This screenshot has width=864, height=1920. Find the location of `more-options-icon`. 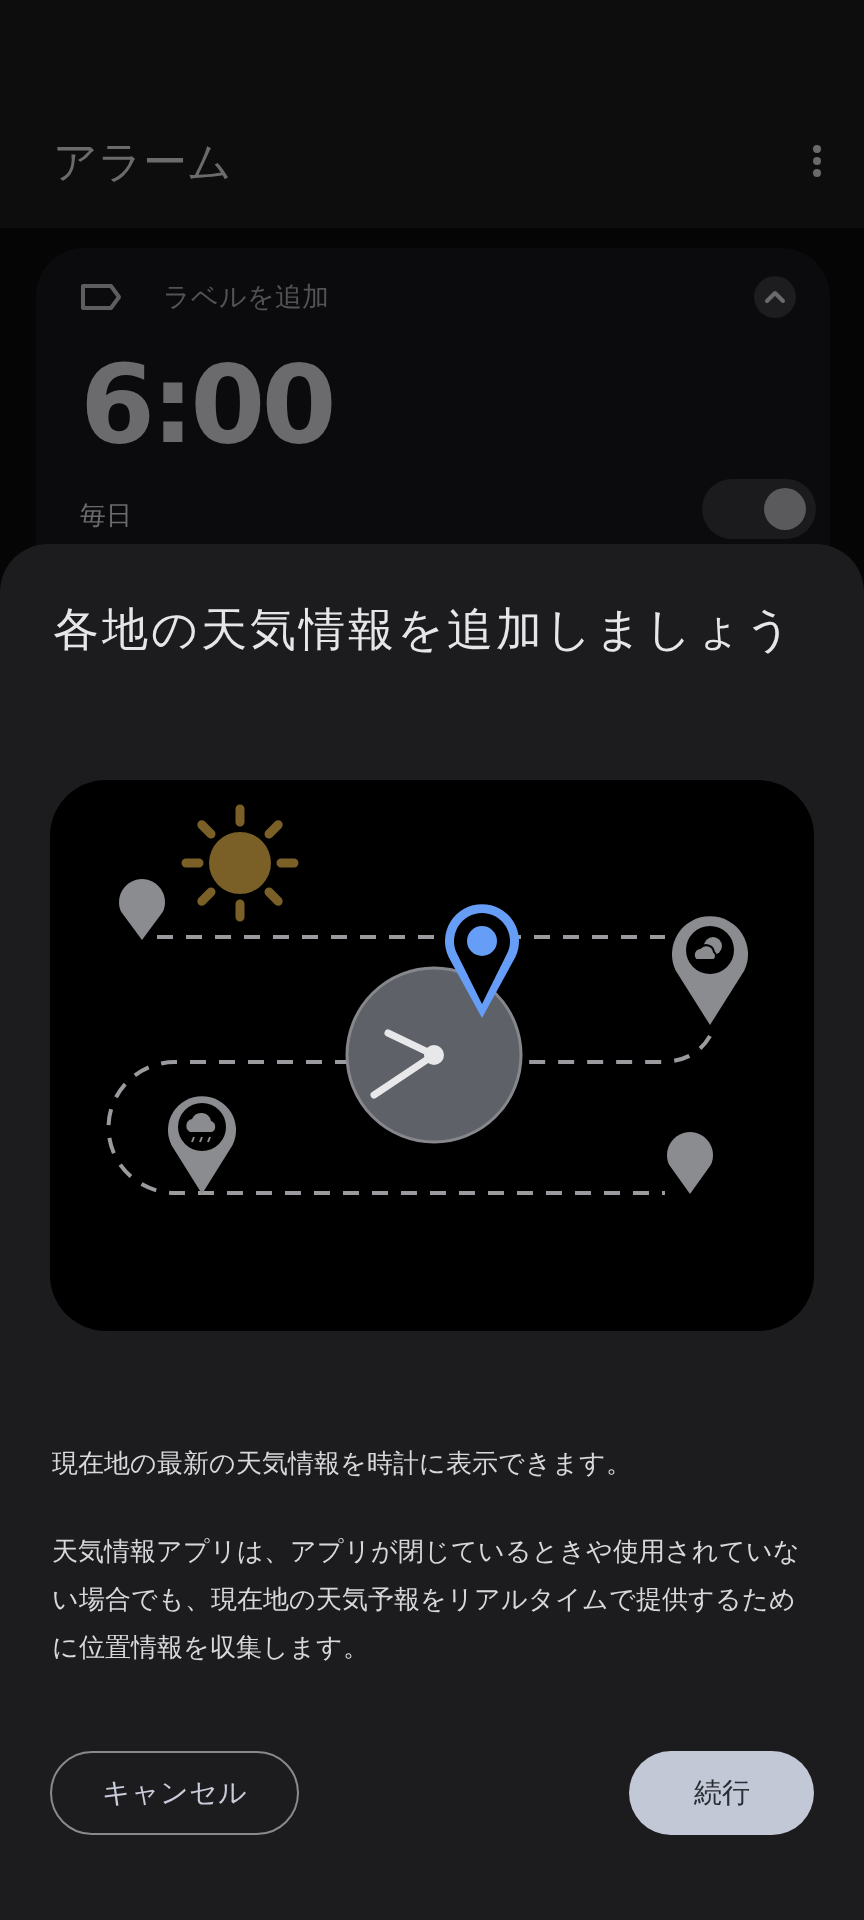

more-options-icon is located at coordinates (817, 161).